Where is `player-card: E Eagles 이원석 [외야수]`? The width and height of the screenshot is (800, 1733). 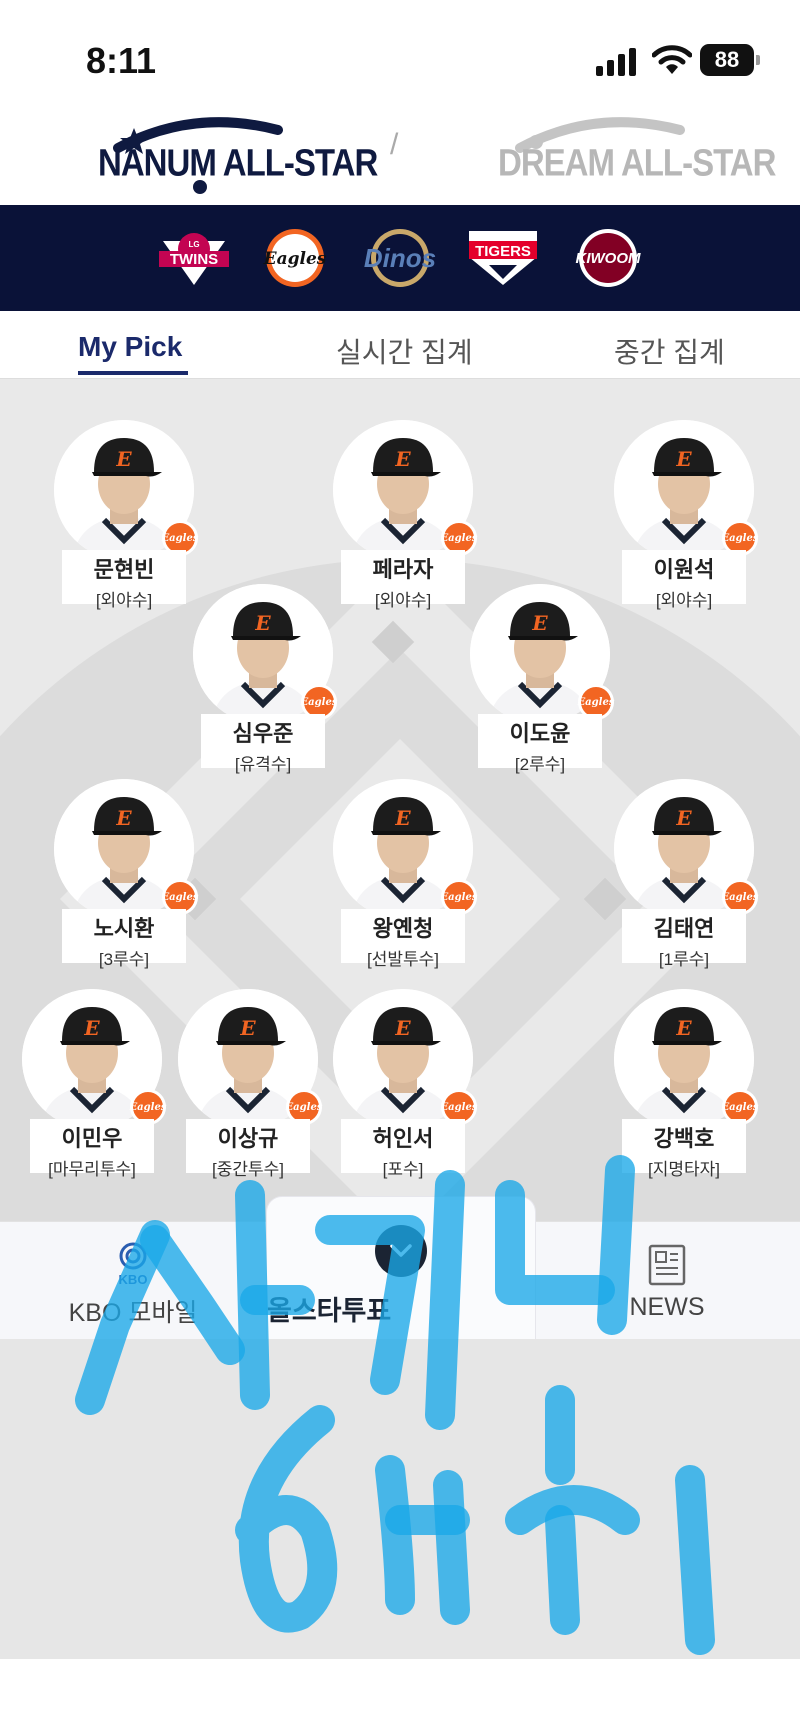 player-card: E Eagles 이원석 [외야수] is located at coordinates (686, 515).